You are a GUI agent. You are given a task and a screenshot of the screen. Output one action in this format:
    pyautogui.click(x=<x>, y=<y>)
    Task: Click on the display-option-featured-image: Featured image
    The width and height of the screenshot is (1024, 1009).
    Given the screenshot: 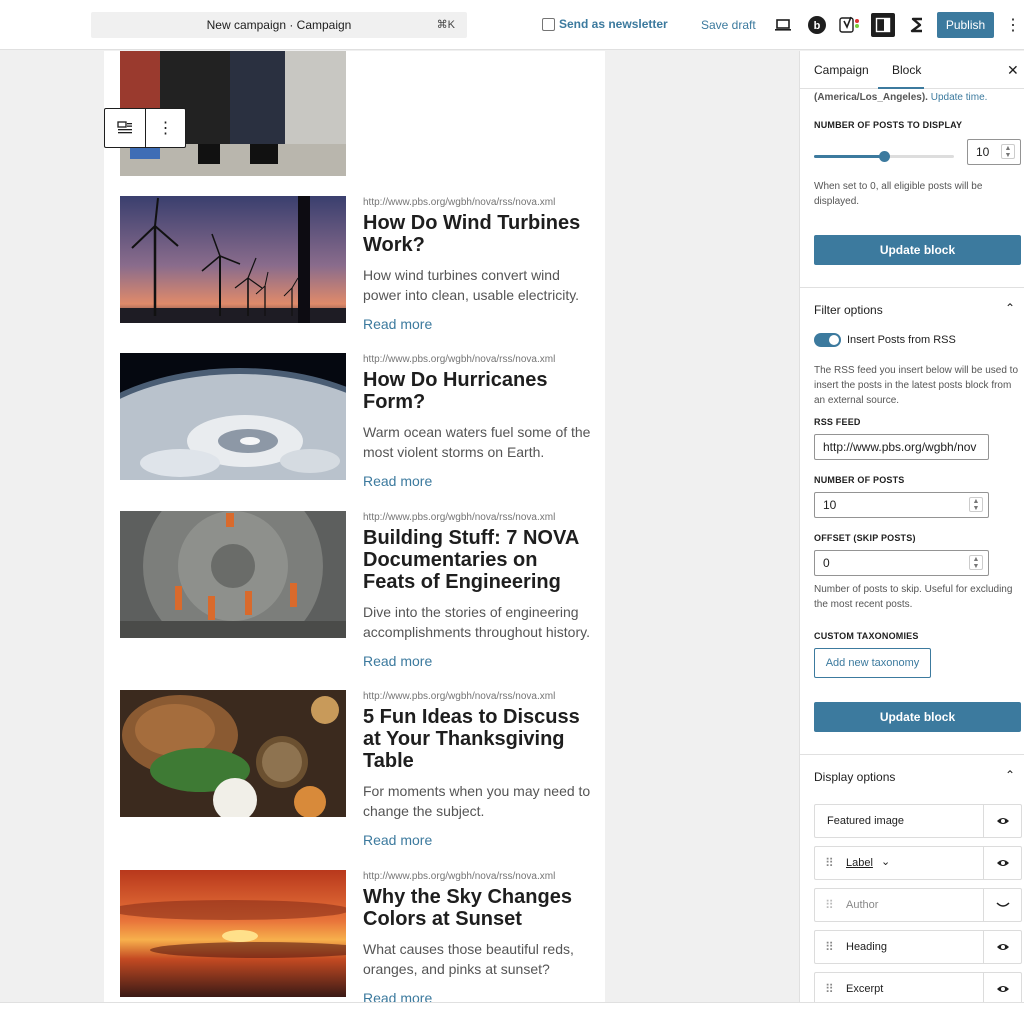 What is the action you would take?
    pyautogui.click(x=918, y=821)
    